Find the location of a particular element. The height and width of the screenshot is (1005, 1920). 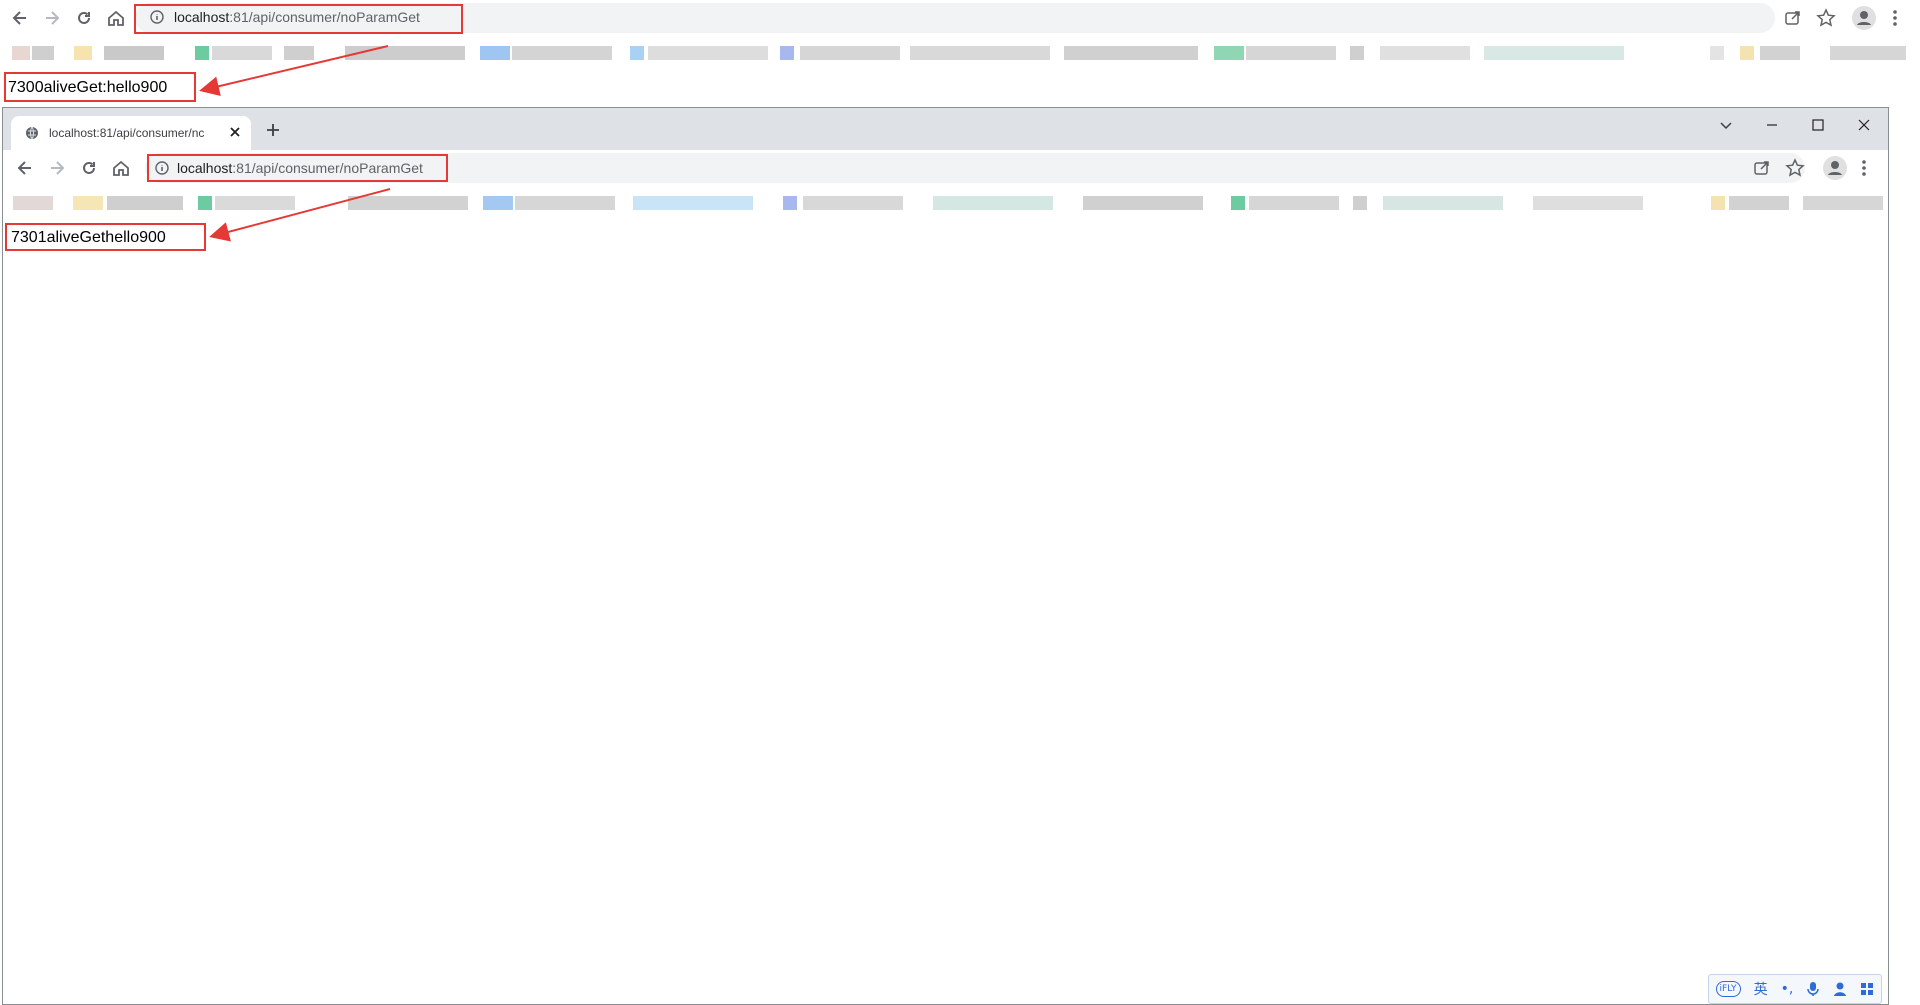

inner-url-text: localhost:81/api/consumer/noParamGet is located at coordinates (300, 168).